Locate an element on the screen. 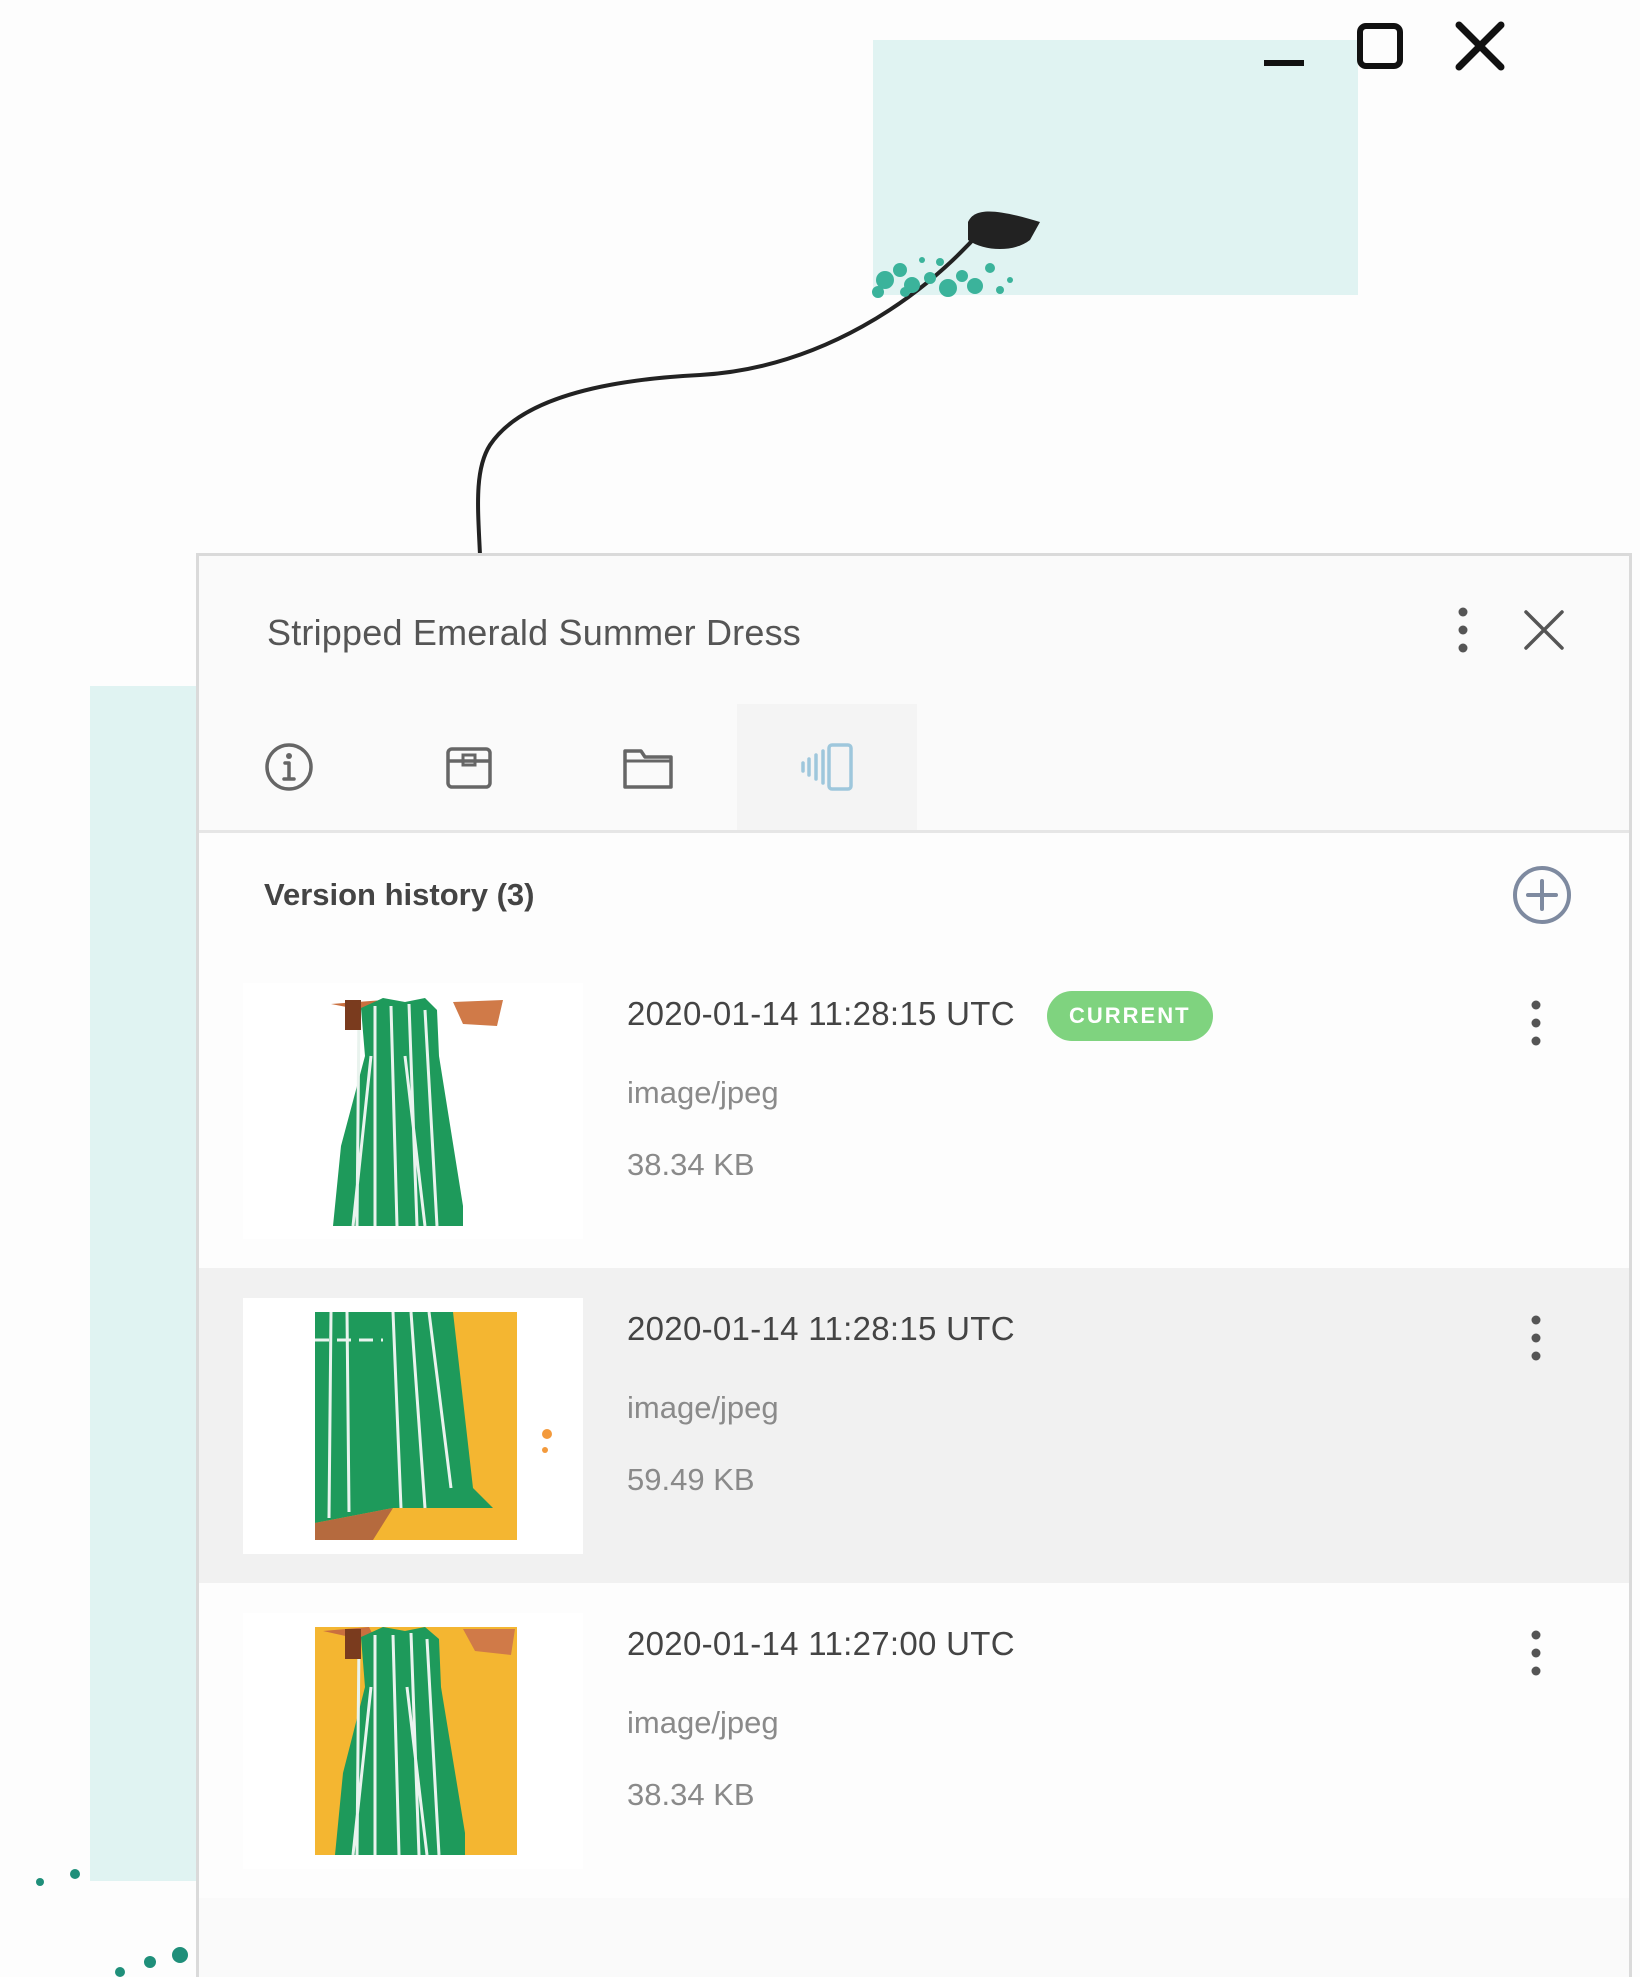 This screenshot has height=1977, width=1640. folder-icon is located at coordinates (648, 769).